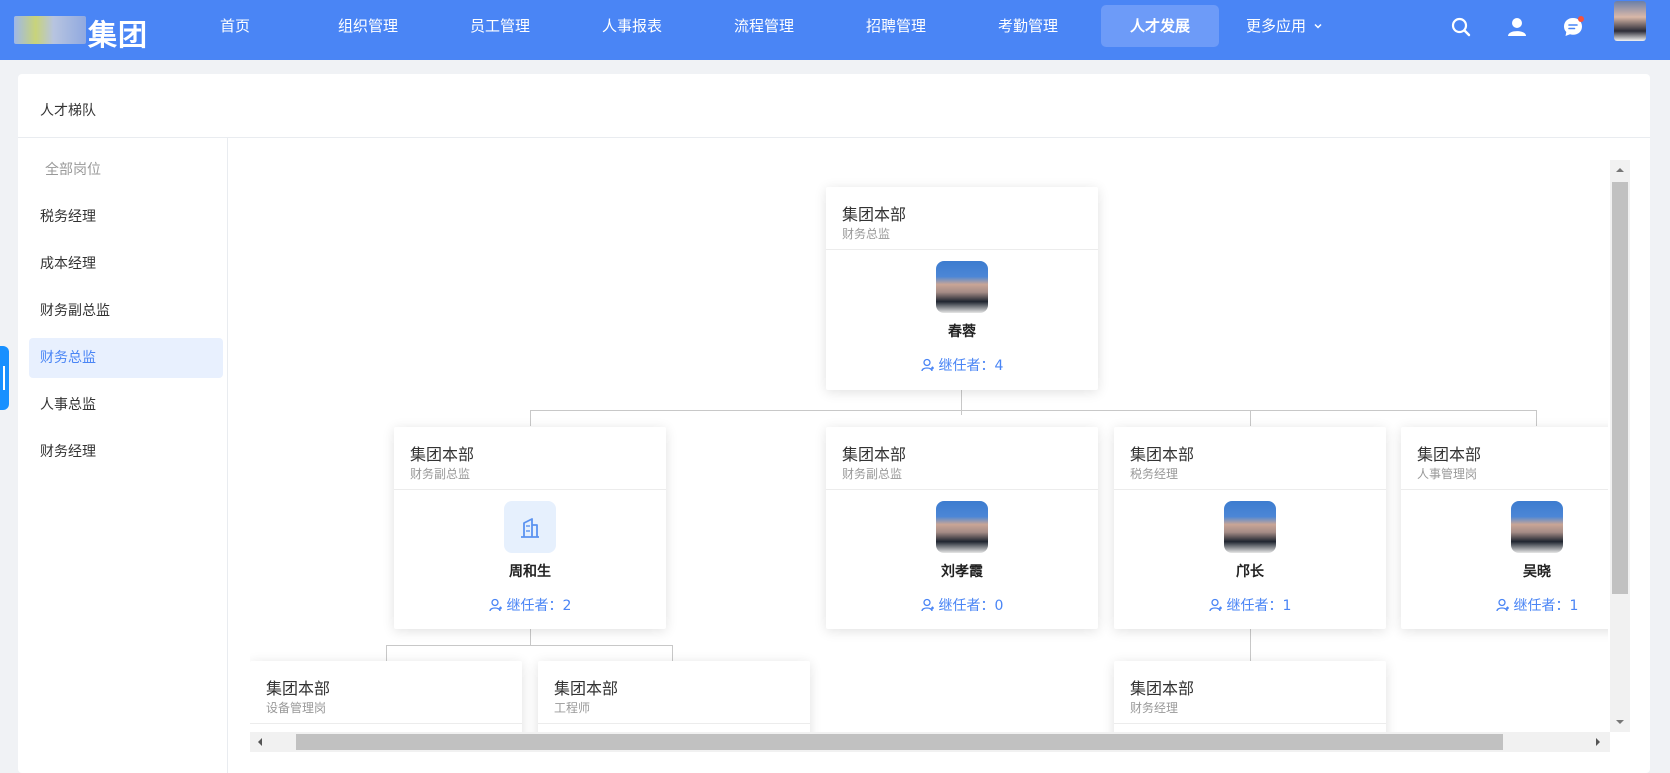 The height and width of the screenshot is (773, 1670). I want to click on successor-count: 继任者：2, so click(530, 605).